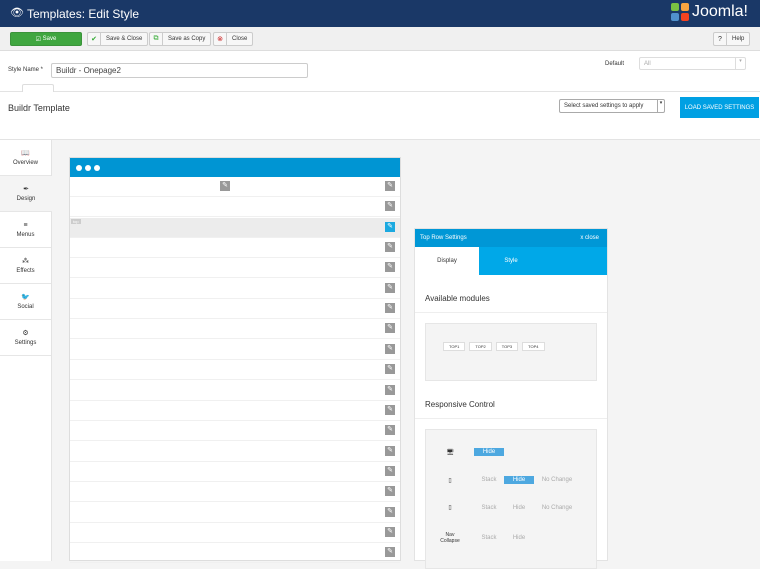 This screenshot has width=760, height=569. Describe the element at coordinates (25, 333) in the screenshot. I see `gear-icon: ⚙` at that location.